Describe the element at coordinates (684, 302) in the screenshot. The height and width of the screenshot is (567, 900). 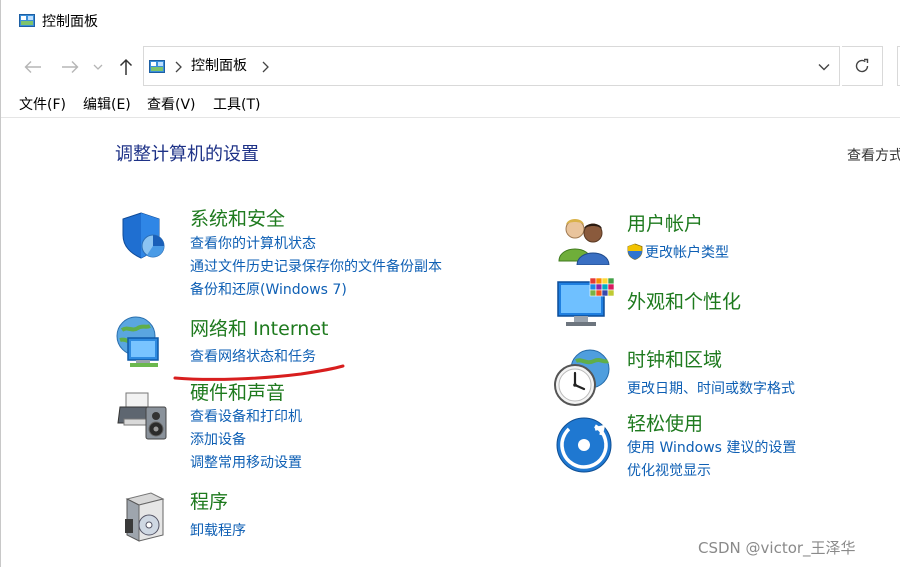
I see `category-appearance-personalization: 外观和个性化` at that location.